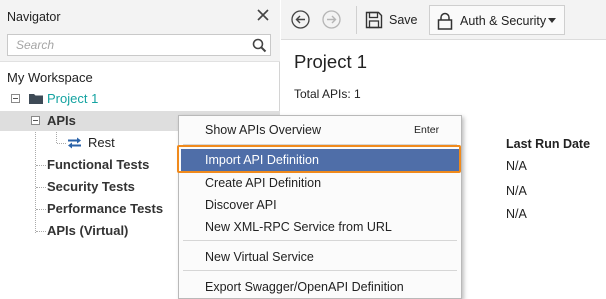  Describe the element at coordinates (241, 205) in the screenshot. I see `menu-item-label: Discover API` at that location.